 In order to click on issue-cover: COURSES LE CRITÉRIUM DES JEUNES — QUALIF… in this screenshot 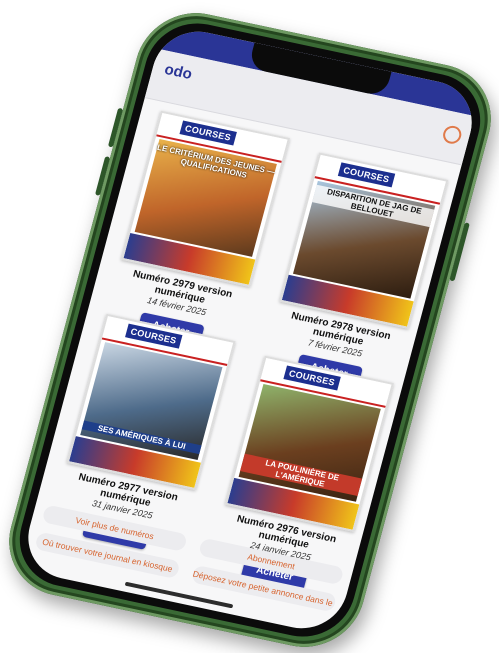, I will do `click(206, 199)`.